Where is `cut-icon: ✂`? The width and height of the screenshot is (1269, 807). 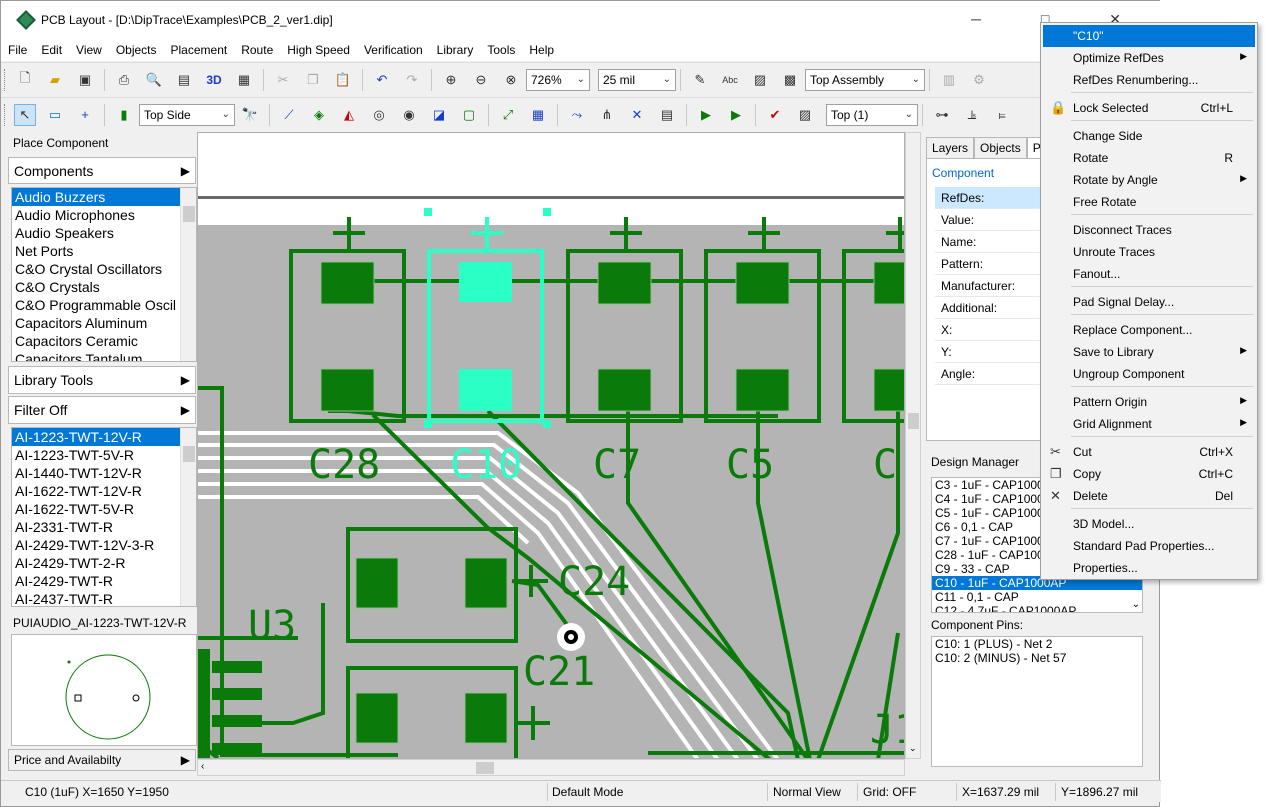
cut-icon: ✂ is located at coordinates (283, 80).